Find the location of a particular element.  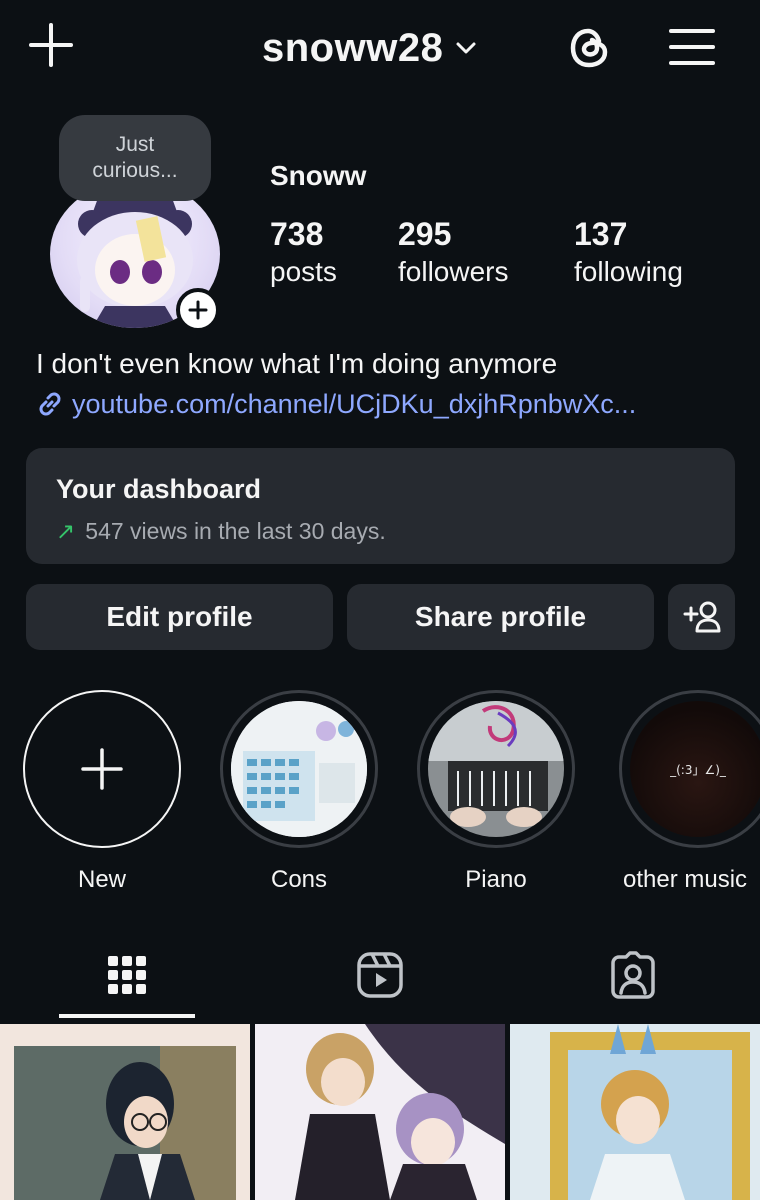

add-person-icon is located at coordinates (701, 617).